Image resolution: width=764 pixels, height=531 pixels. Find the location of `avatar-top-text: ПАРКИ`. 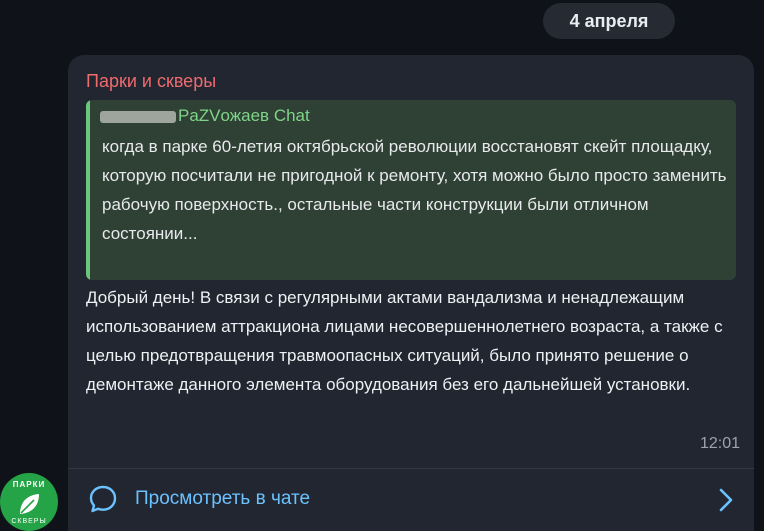

avatar-top-text: ПАРКИ is located at coordinates (29, 484).